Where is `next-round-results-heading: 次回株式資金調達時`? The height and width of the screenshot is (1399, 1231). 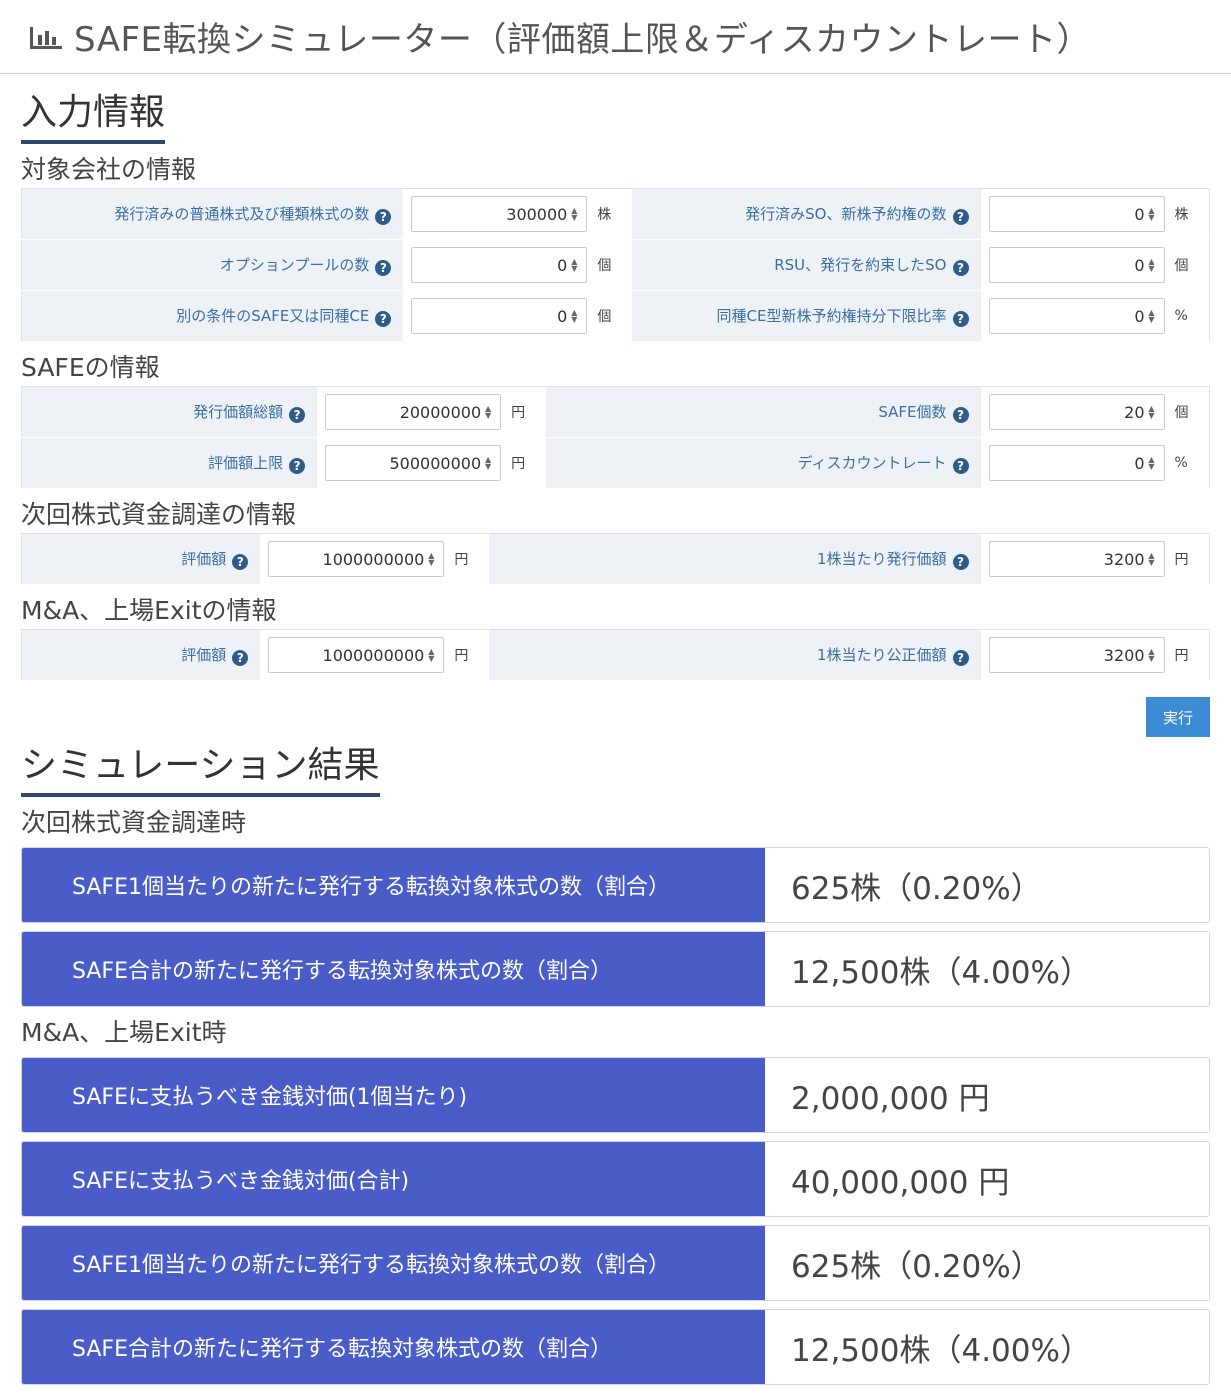
next-round-results-heading: 次回株式資金調達時 is located at coordinates (134, 822).